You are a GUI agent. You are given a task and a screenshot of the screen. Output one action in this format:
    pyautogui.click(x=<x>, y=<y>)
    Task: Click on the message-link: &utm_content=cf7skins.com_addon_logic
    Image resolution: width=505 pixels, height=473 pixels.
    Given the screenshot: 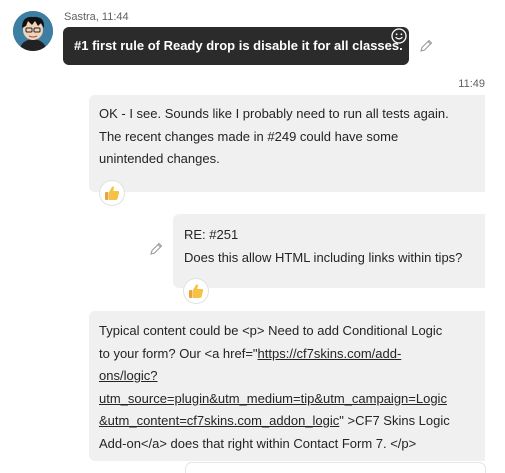 What is the action you would take?
    pyautogui.click(x=219, y=420)
    